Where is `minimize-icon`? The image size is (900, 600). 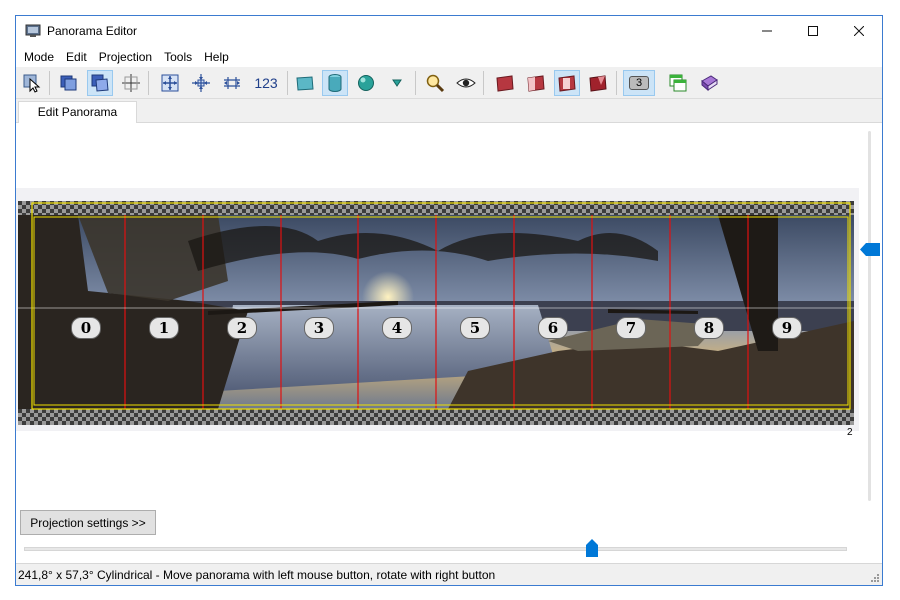 minimize-icon is located at coordinates (767, 31).